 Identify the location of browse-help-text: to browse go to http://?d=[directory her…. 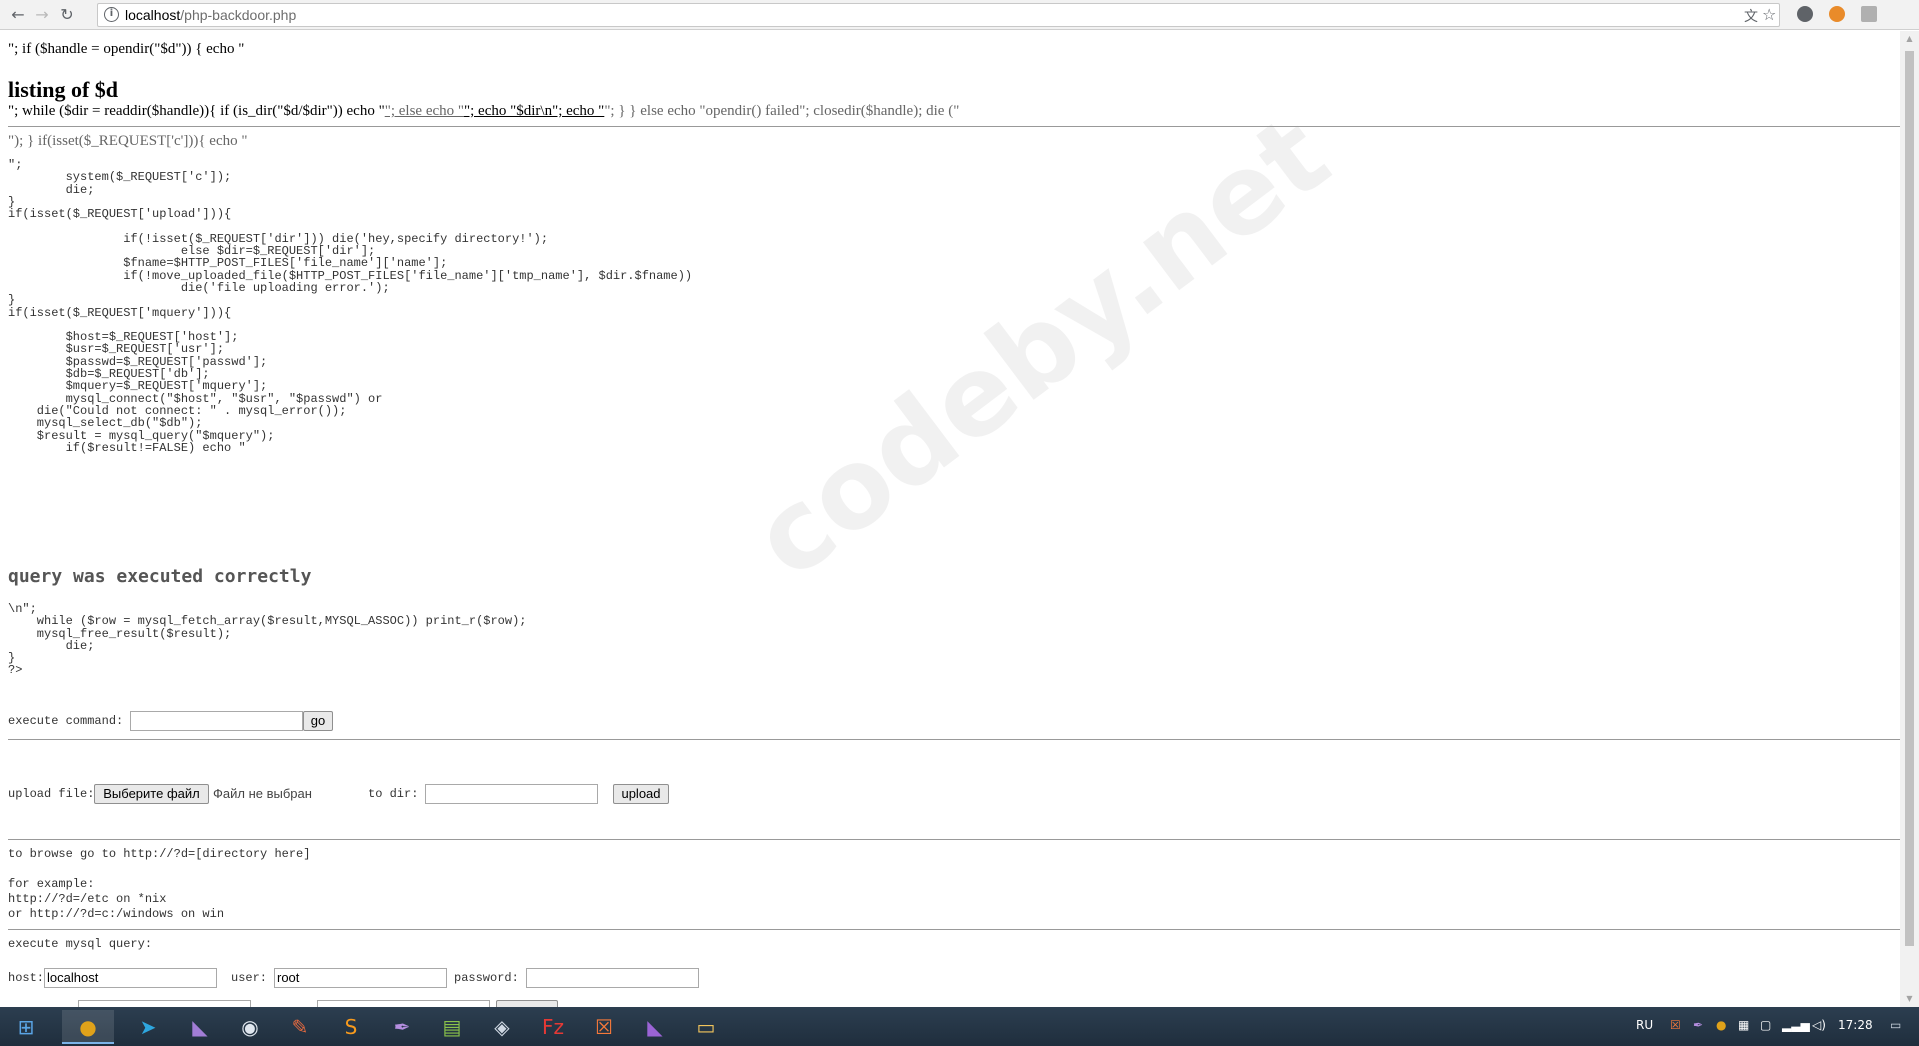
(159, 884).